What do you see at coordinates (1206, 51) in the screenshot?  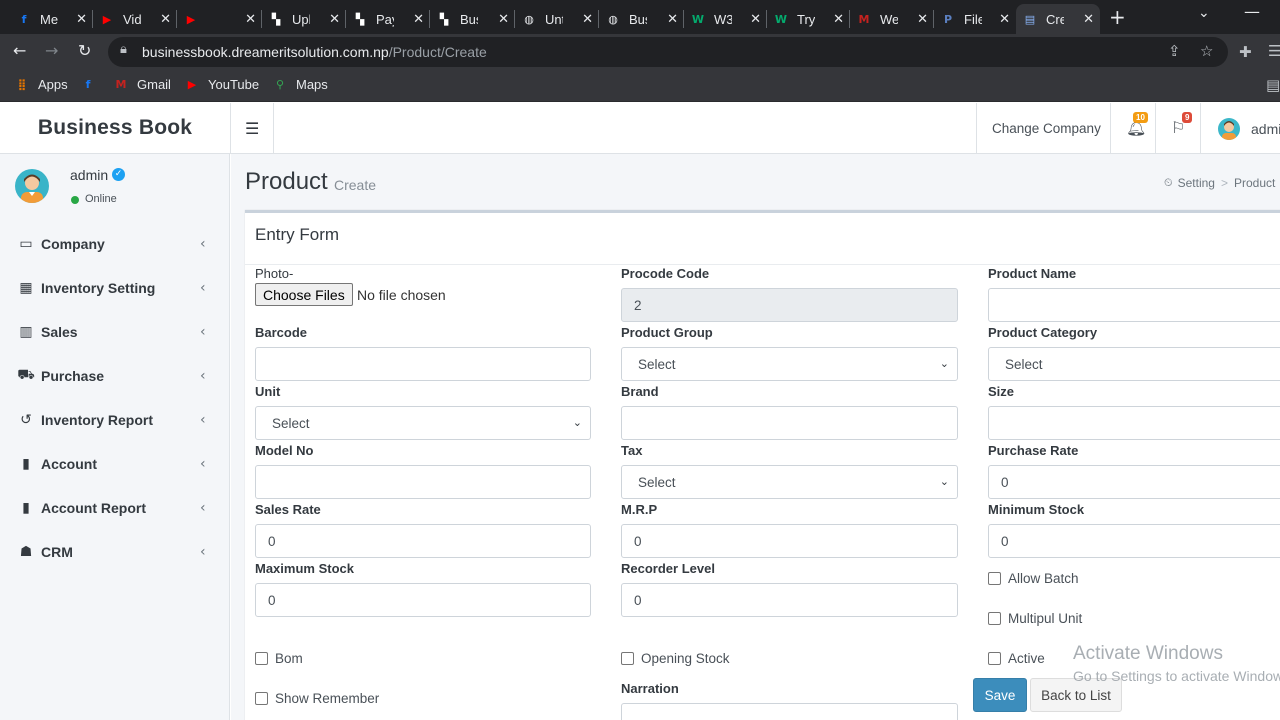 I see `bookmark-star-icon: ☆` at bounding box center [1206, 51].